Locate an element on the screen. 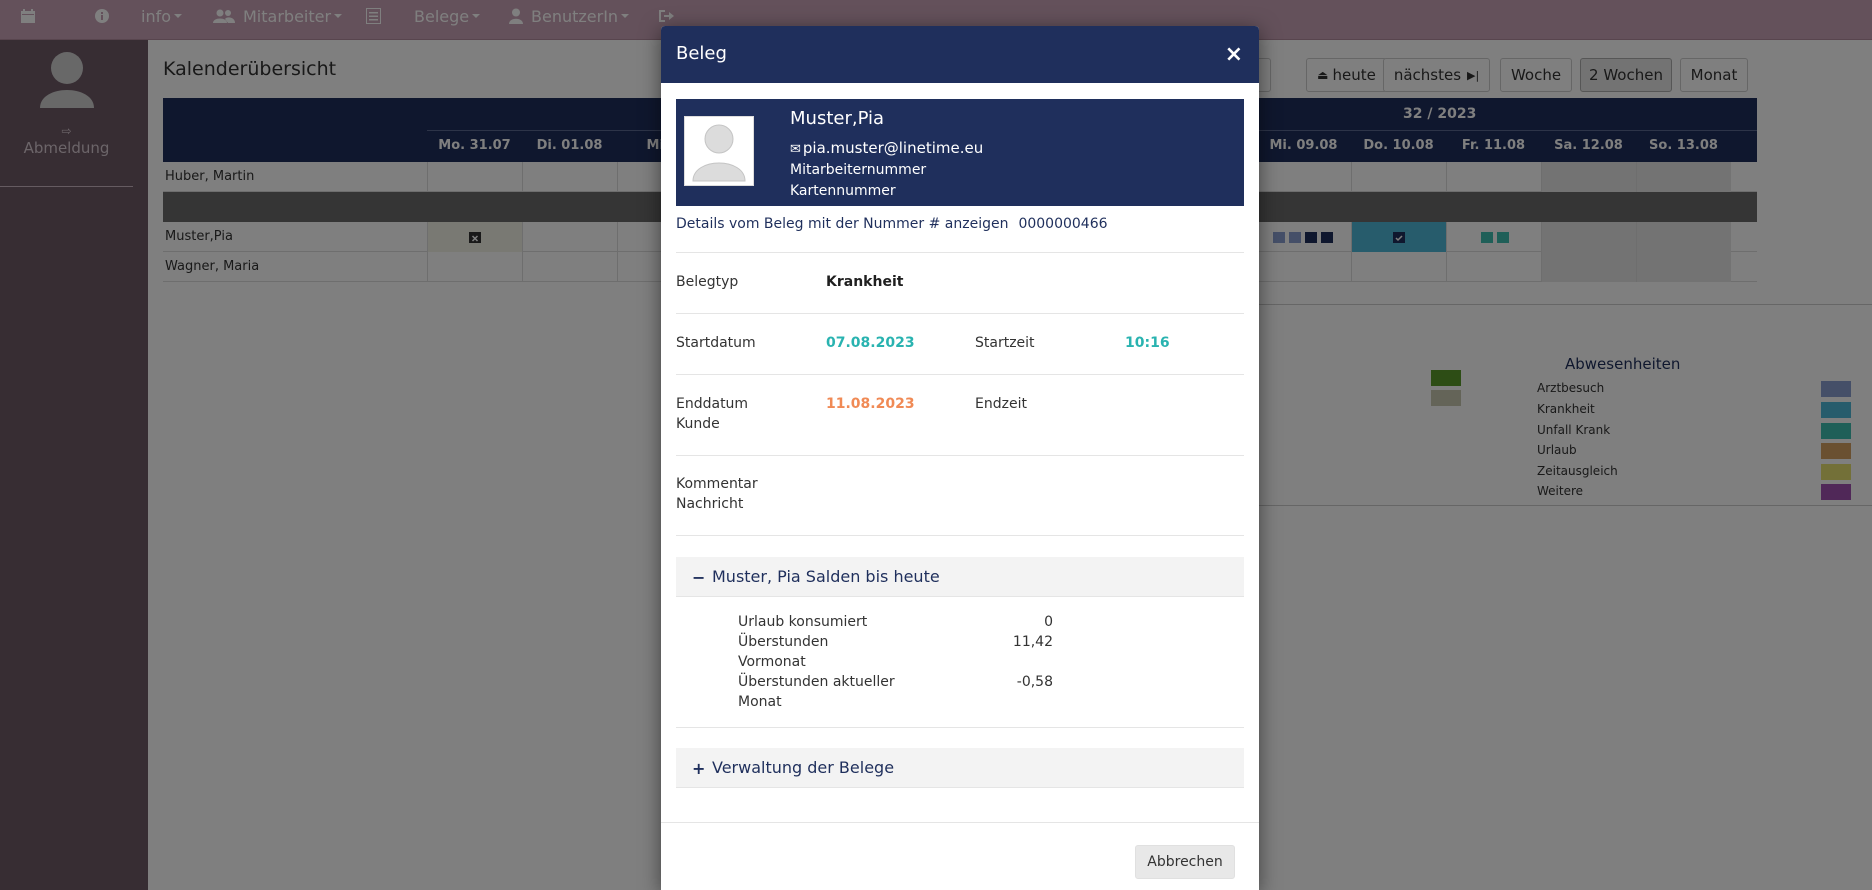  urlaub-value: 0 is located at coordinates (1048, 622).